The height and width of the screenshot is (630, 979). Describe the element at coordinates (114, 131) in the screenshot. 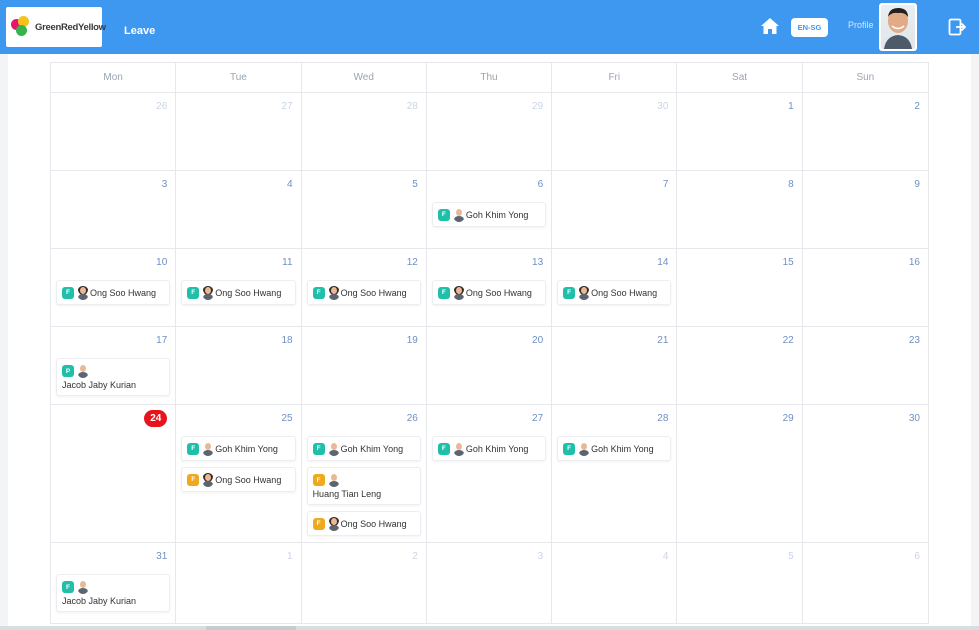

I see `calendar-day-cell: 26` at that location.